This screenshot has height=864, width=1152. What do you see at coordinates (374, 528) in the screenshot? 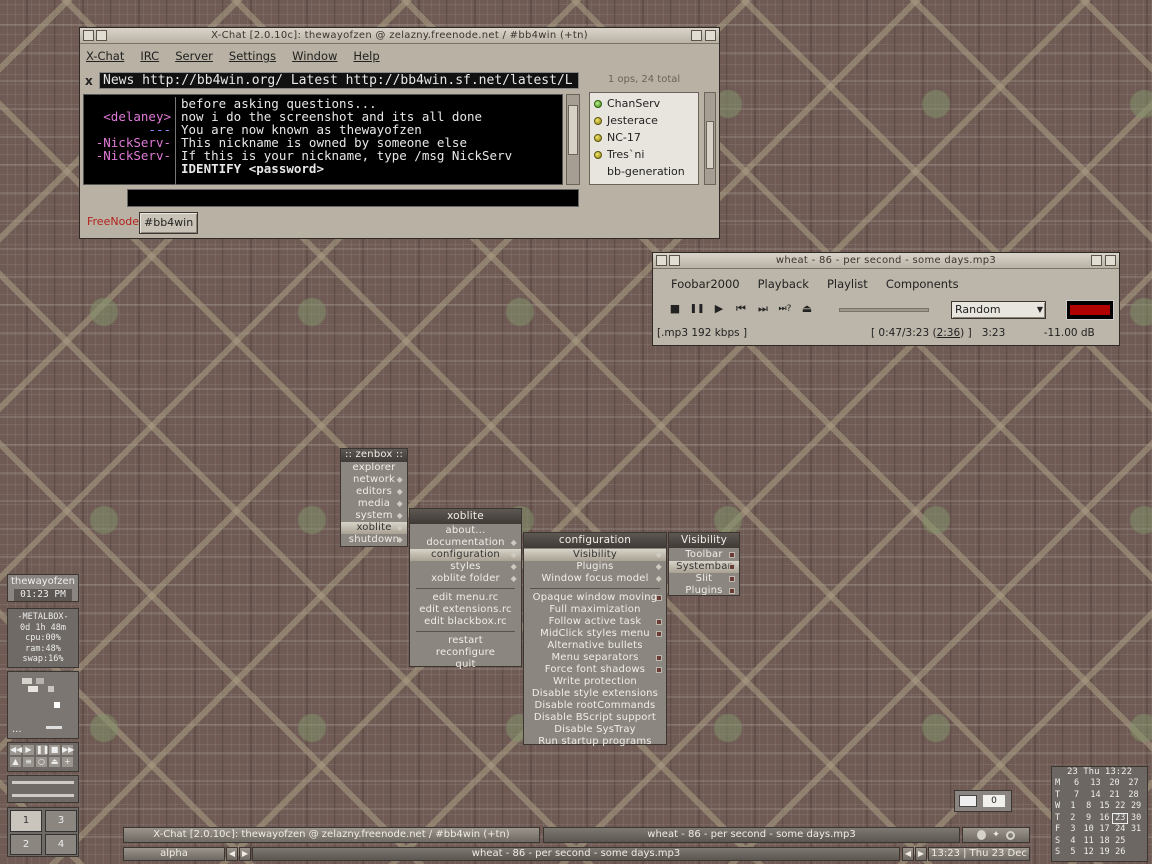
I see `menu-item-xoblite: xoblite ◆` at bounding box center [374, 528].